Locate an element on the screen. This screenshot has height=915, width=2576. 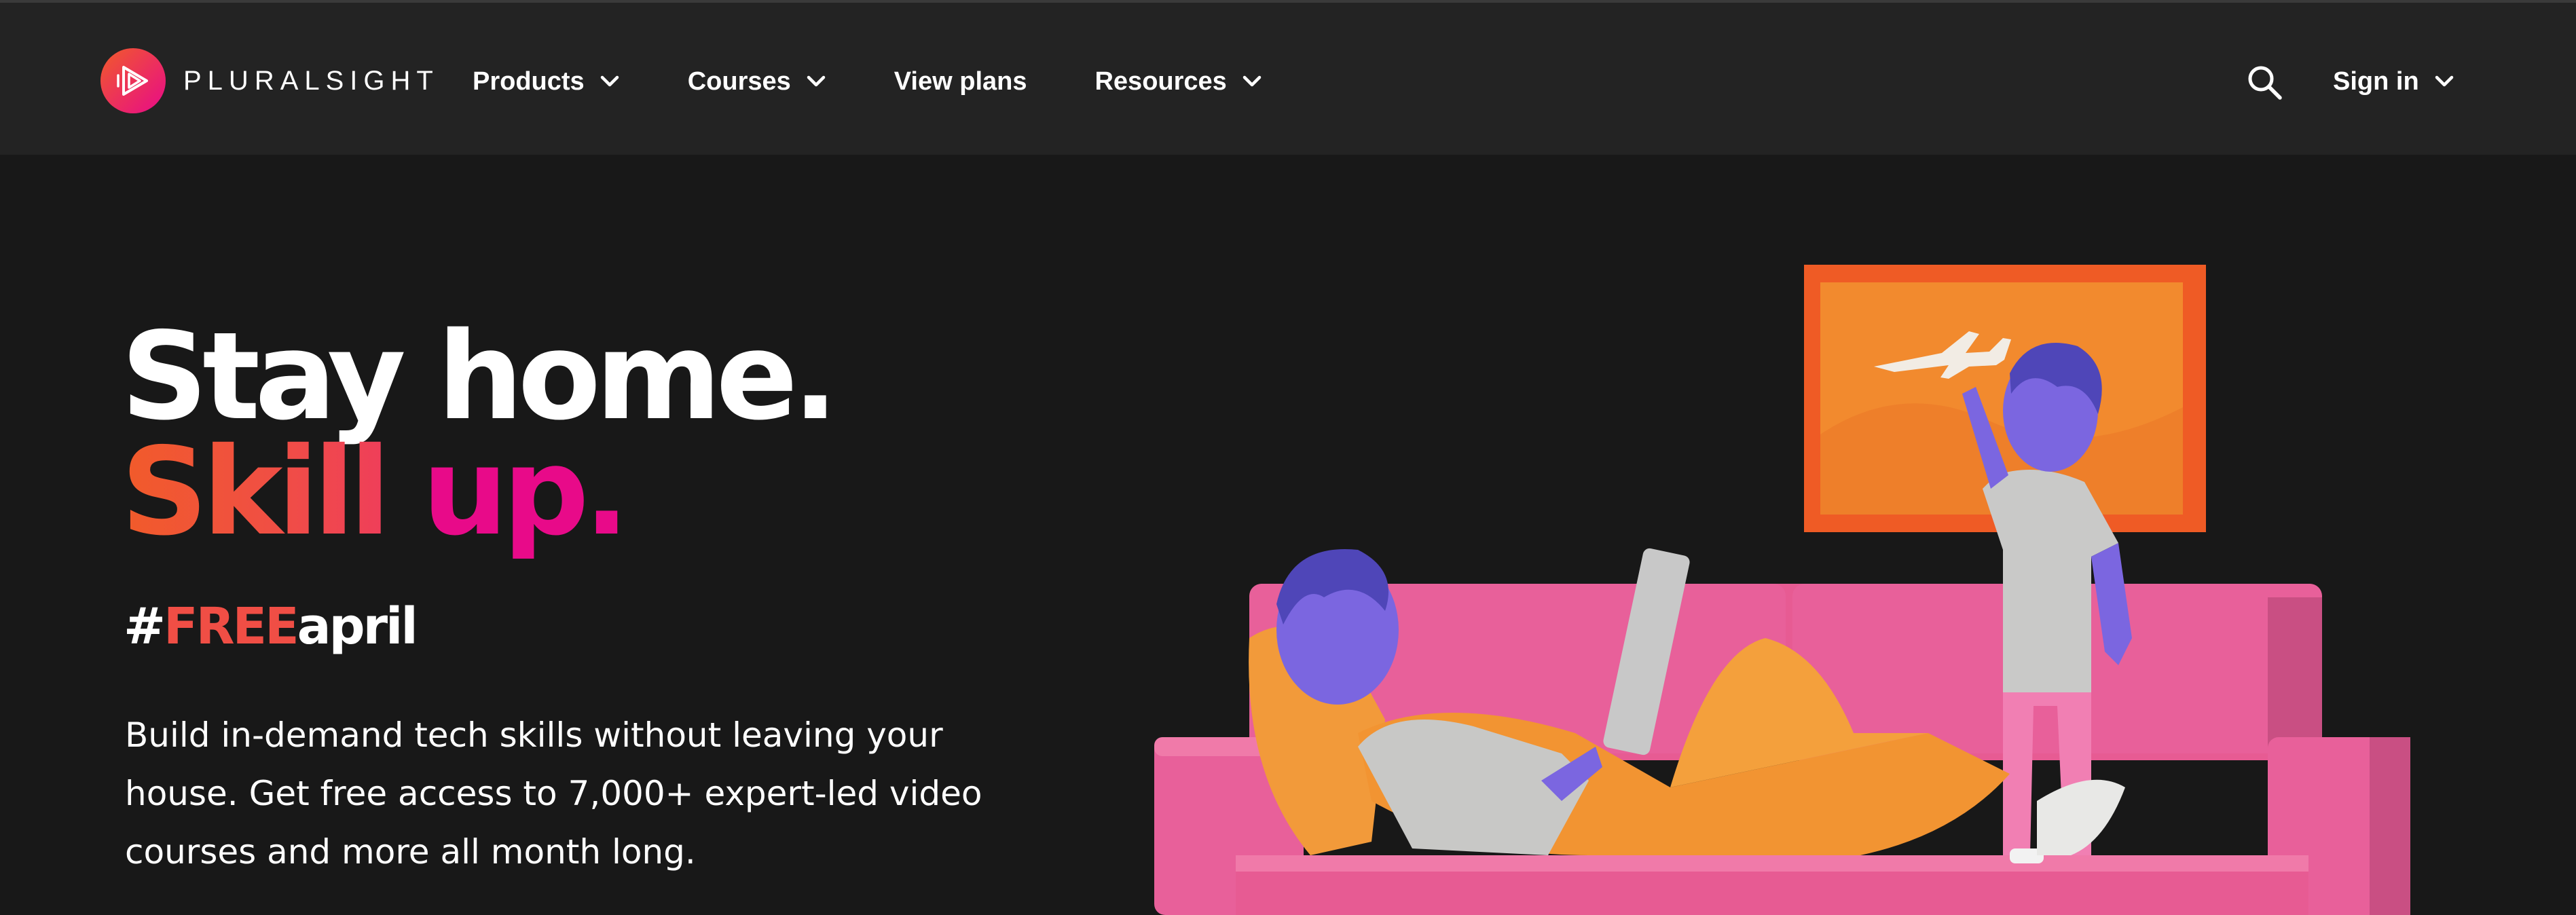
play-triangle-icon is located at coordinates (133, 80).